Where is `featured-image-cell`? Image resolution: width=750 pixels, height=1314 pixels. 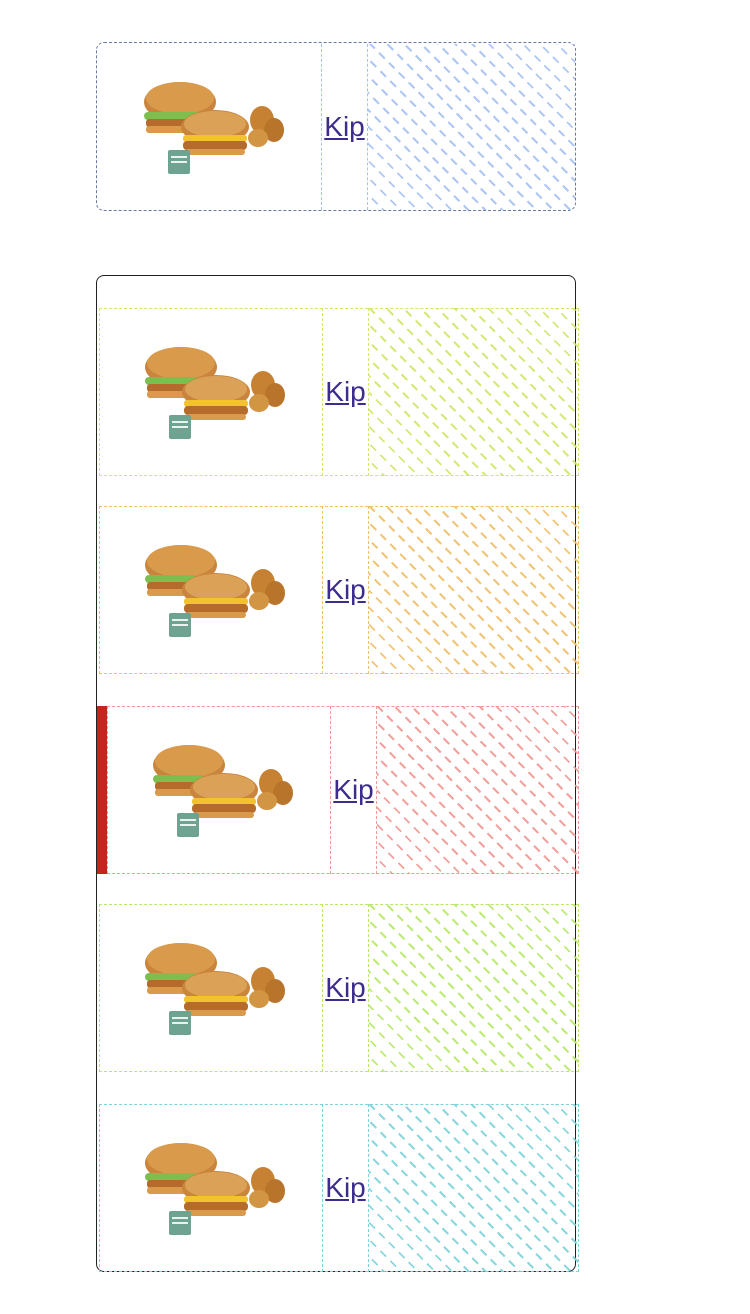 featured-image-cell is located at coordinates (210, 127).